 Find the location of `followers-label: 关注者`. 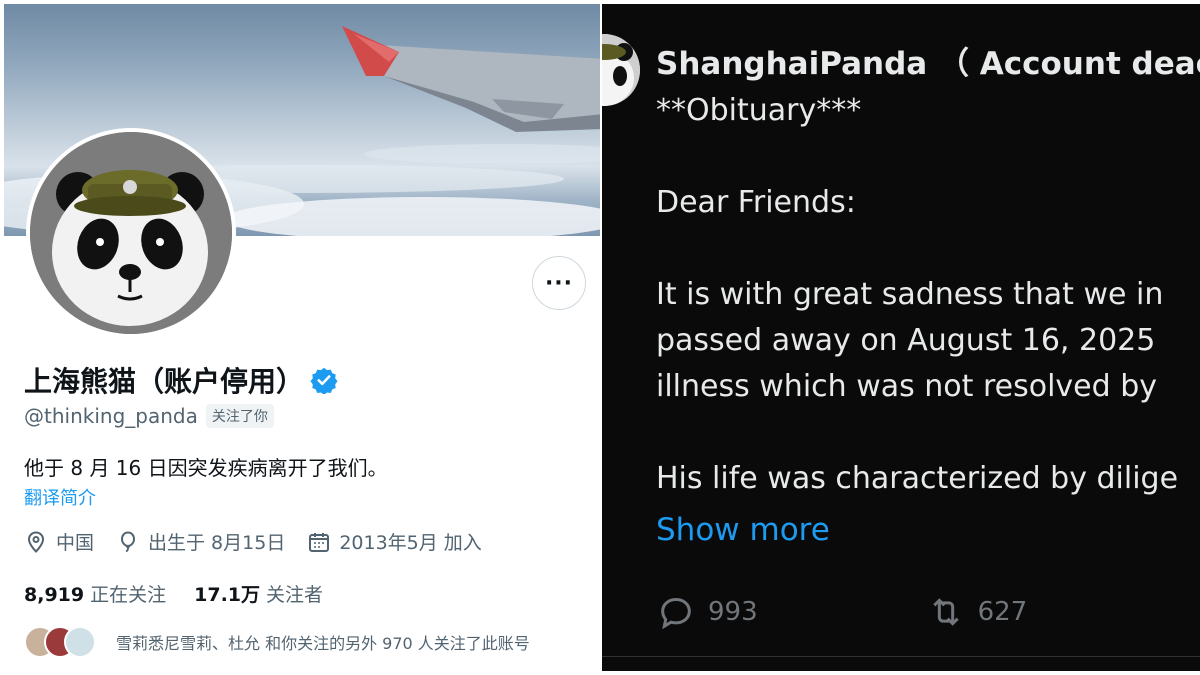

followers-label: 关注者 is located at coordinates (295, 595).